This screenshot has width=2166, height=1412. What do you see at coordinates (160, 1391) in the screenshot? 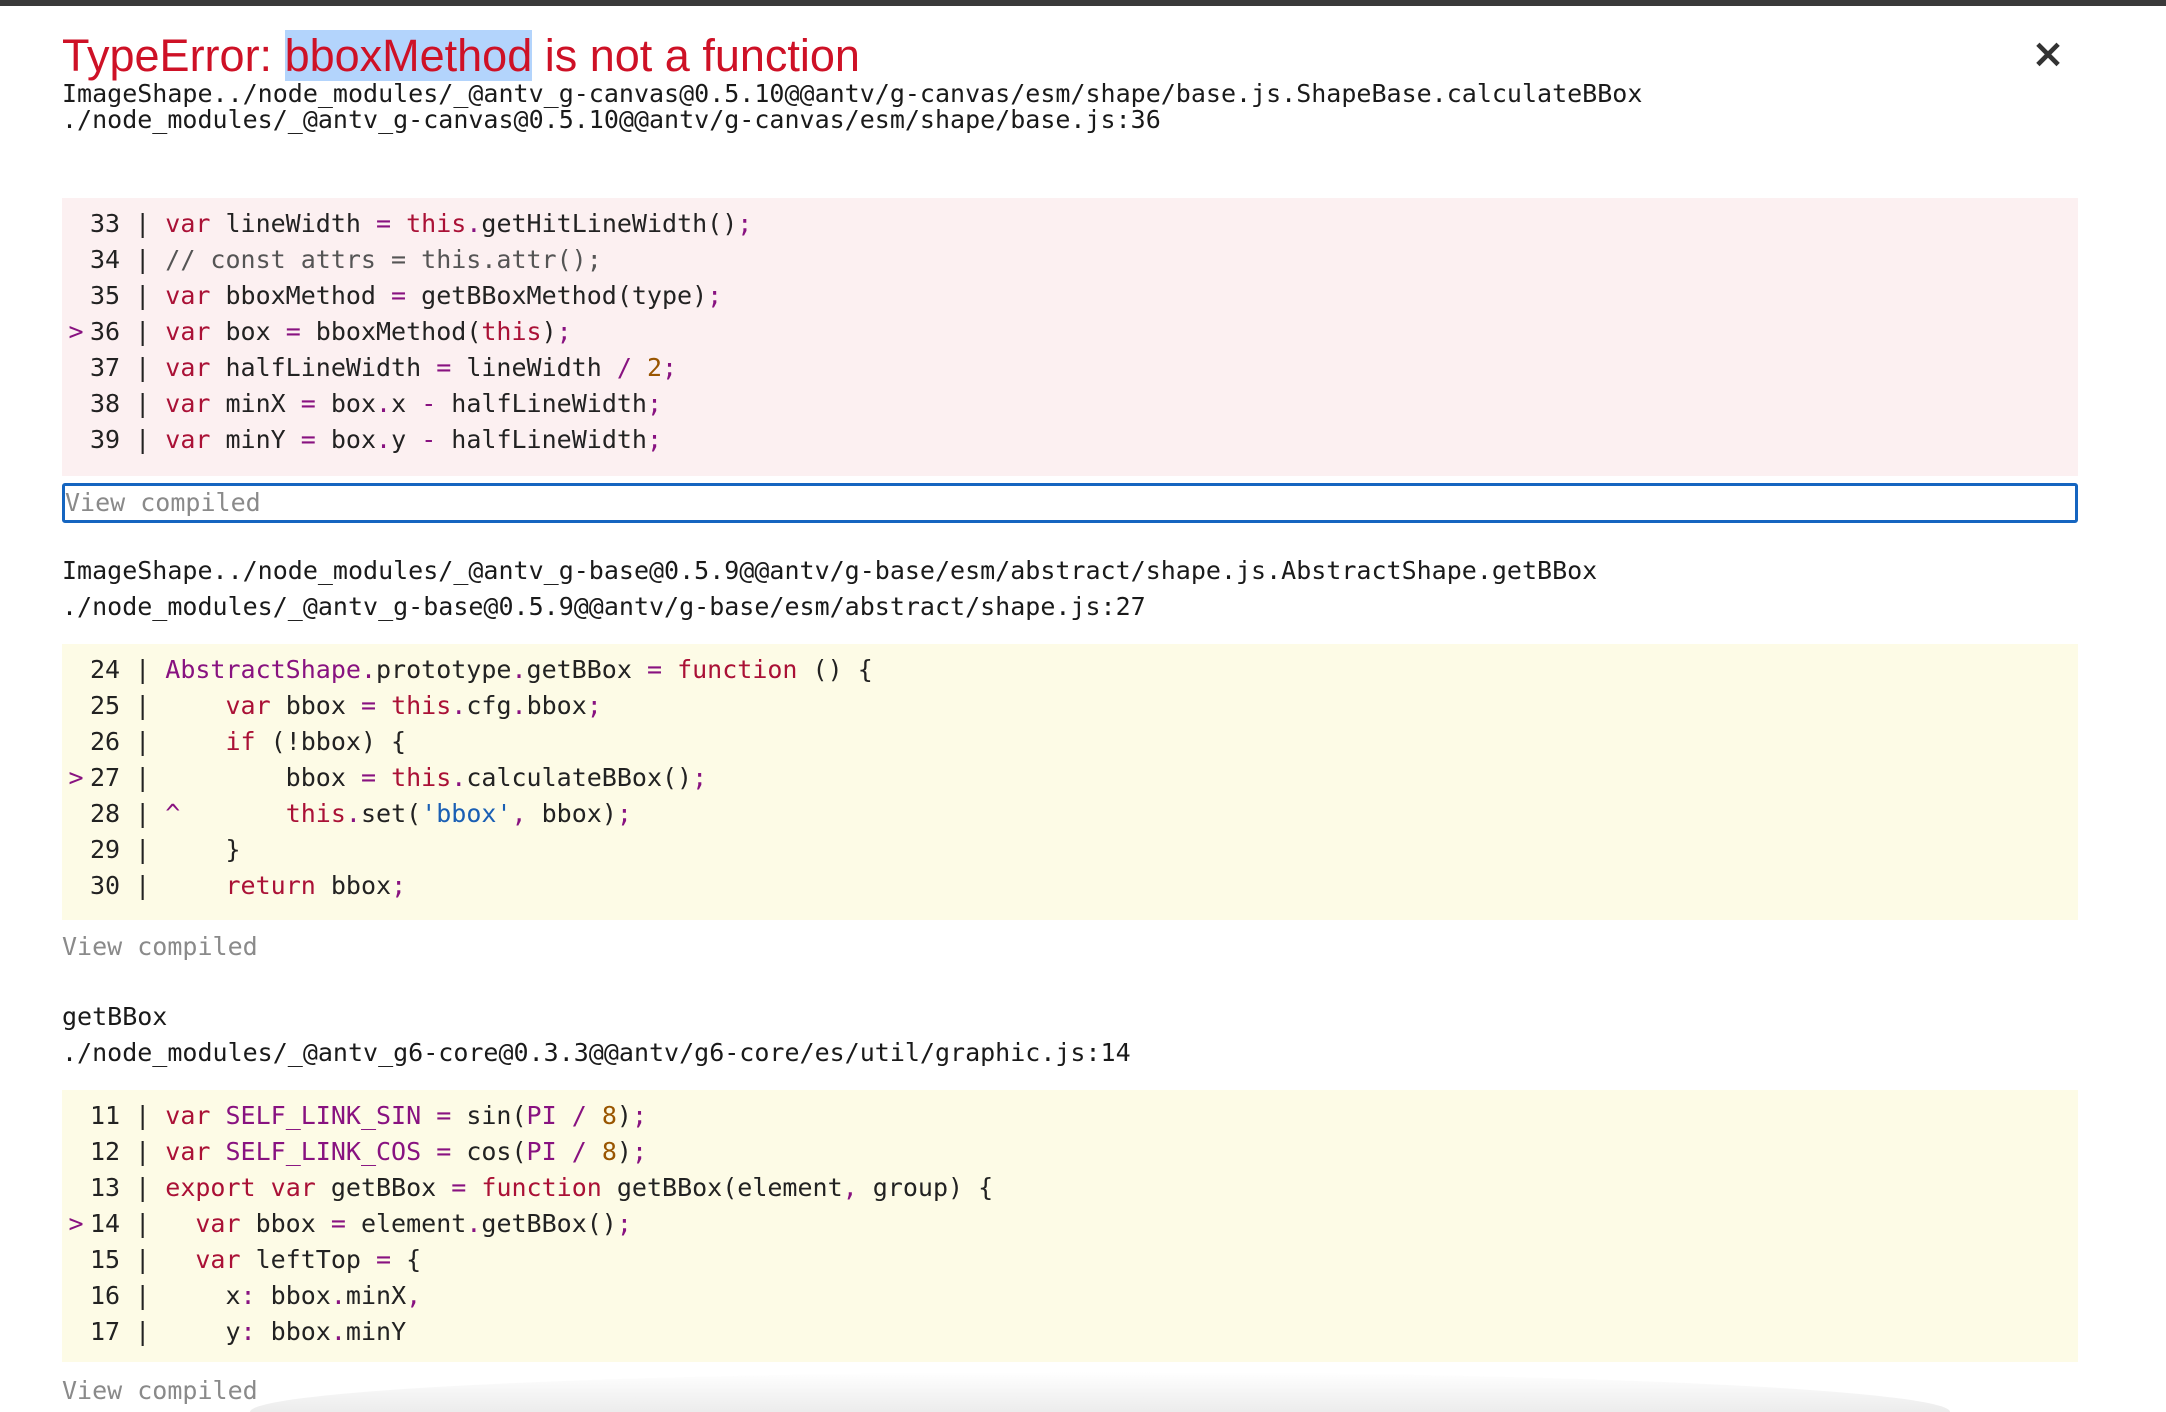
I see `view-compiled-button-3: View compiled` at bounding box center [160, 1391].